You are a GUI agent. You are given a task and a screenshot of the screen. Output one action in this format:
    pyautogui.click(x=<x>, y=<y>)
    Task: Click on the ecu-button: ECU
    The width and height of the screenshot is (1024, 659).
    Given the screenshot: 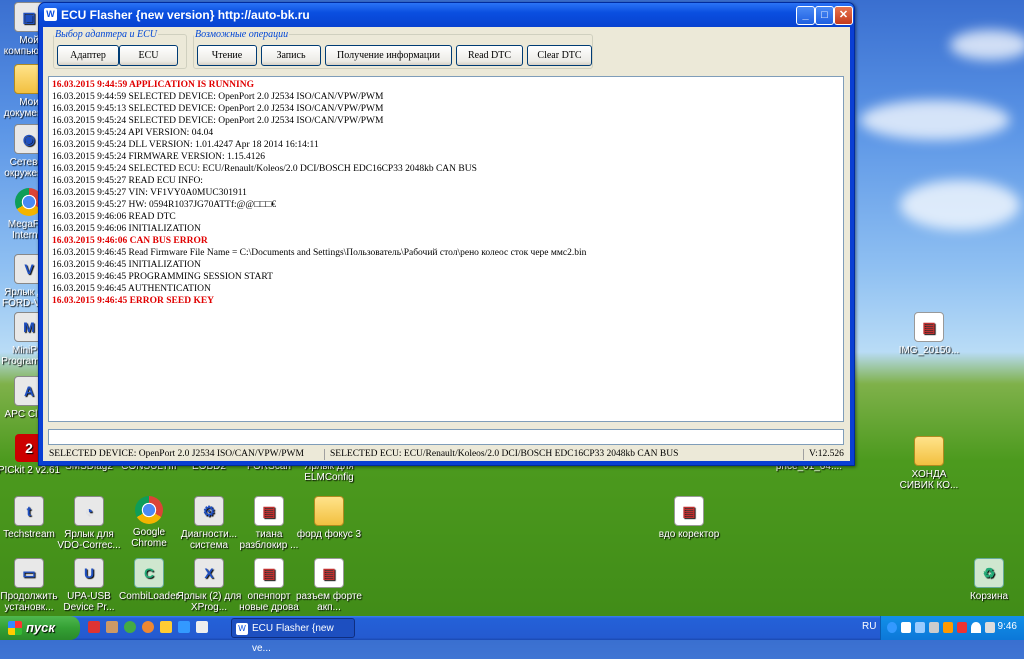 What is the action you would take?
    pyautogui.click(x=148, y=55)
    